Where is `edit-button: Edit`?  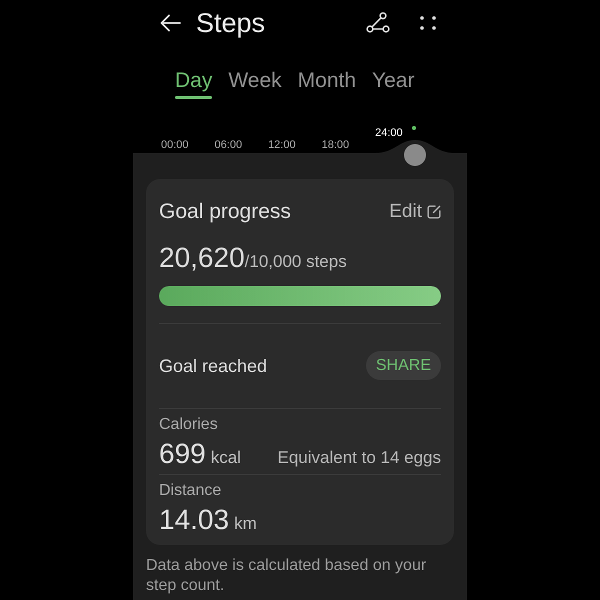 edit-button: Edit is located at coordinates (415, 212).